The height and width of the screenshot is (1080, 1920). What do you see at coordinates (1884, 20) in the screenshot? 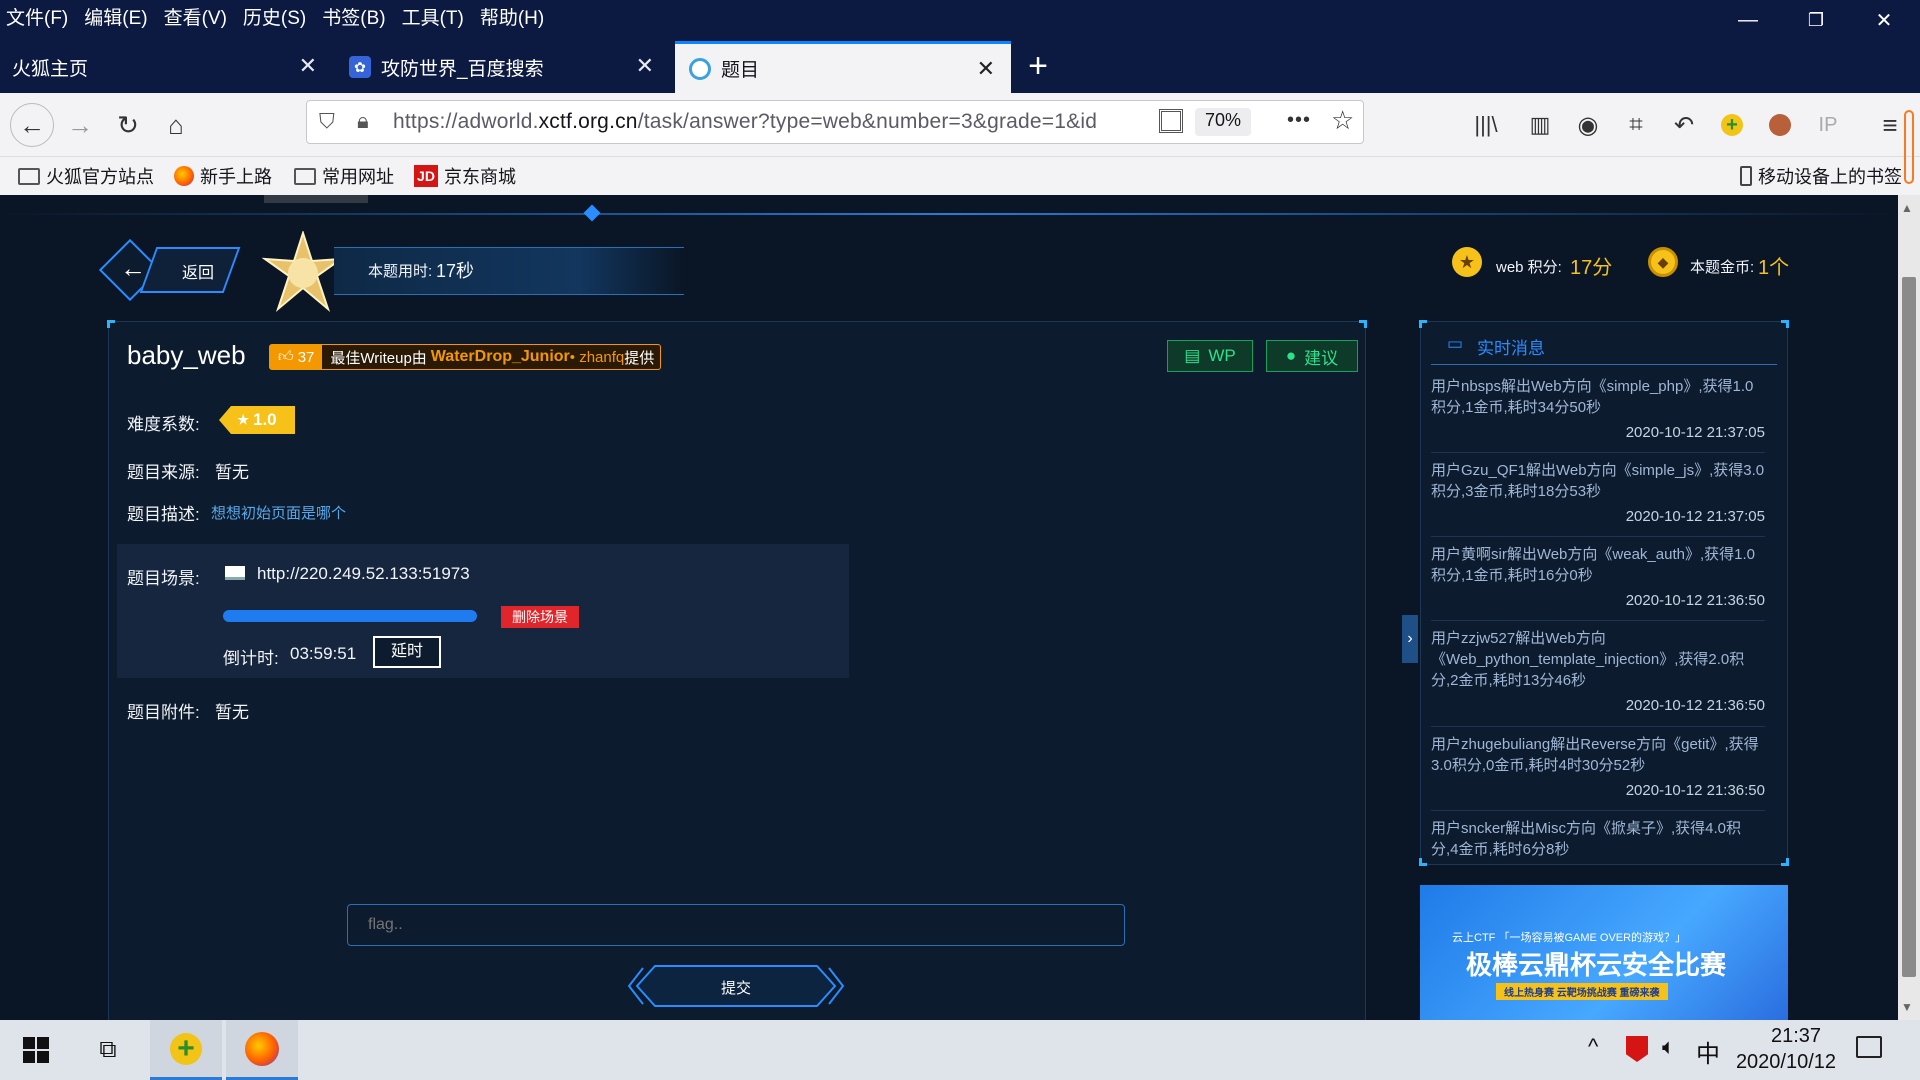
I see `close-window-button: ✕` at bounding box center [1884, 20].